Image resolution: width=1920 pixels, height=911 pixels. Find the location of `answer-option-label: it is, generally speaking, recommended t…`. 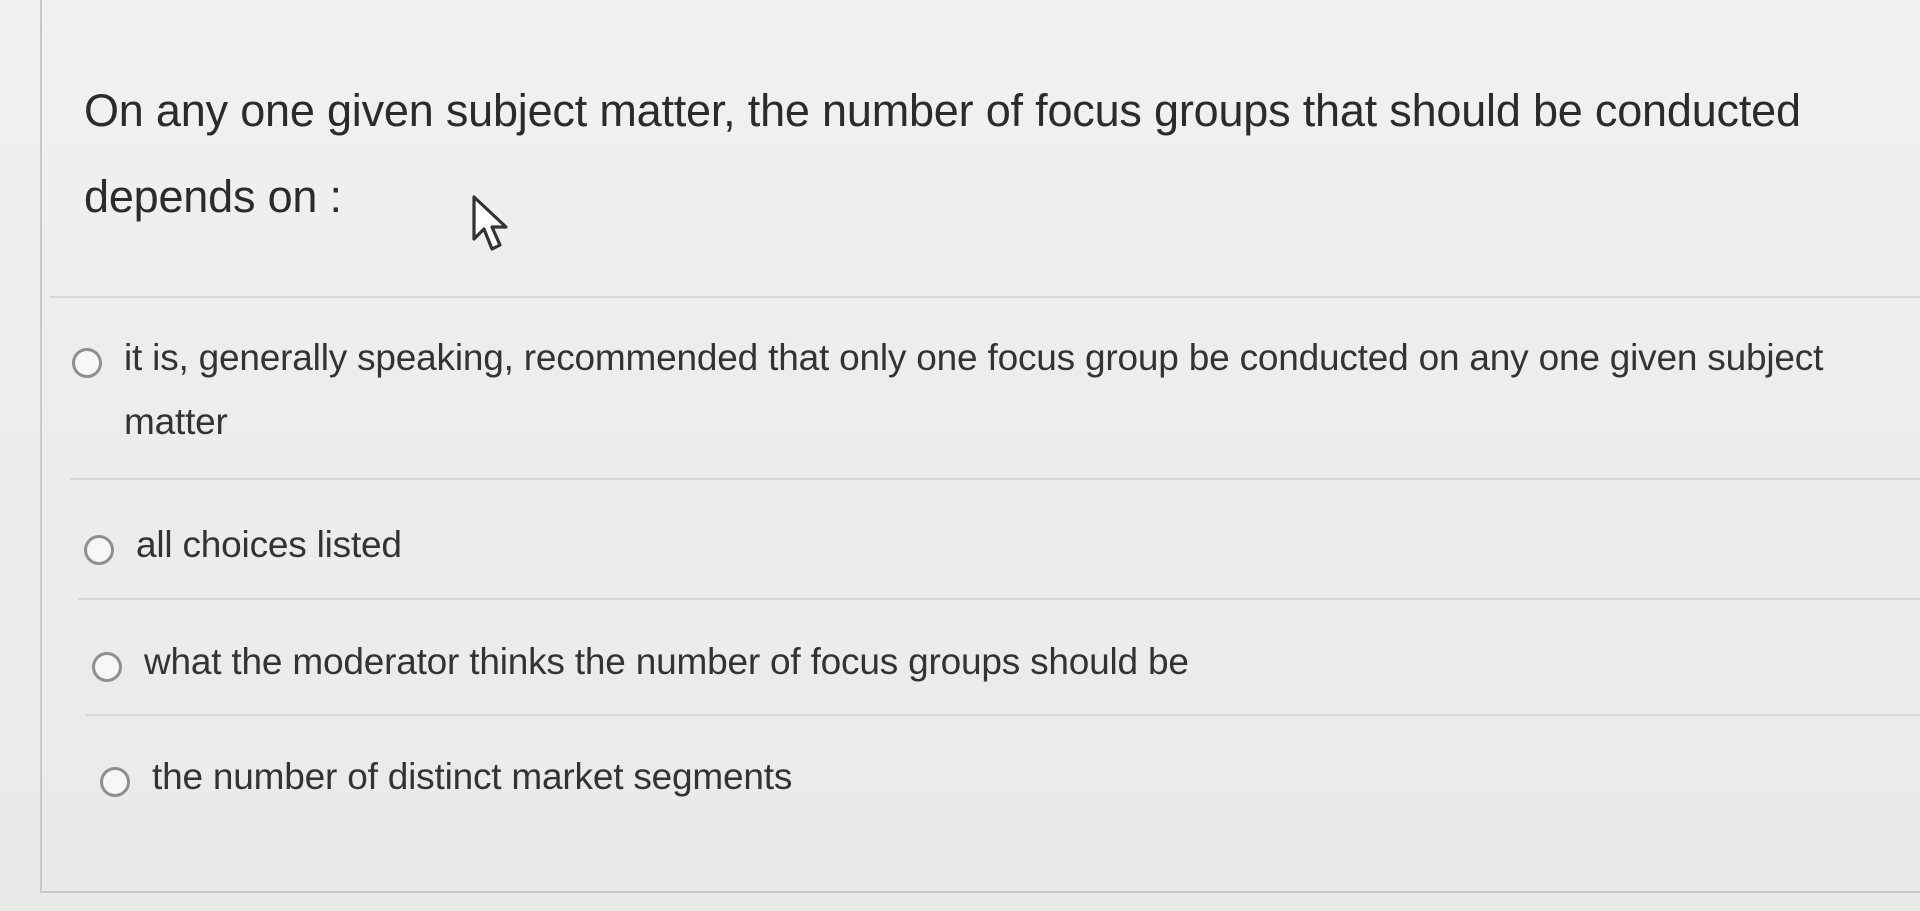

answer-option-label: it is, generally speaking, recommended t… is located at coordinates (974, 389).